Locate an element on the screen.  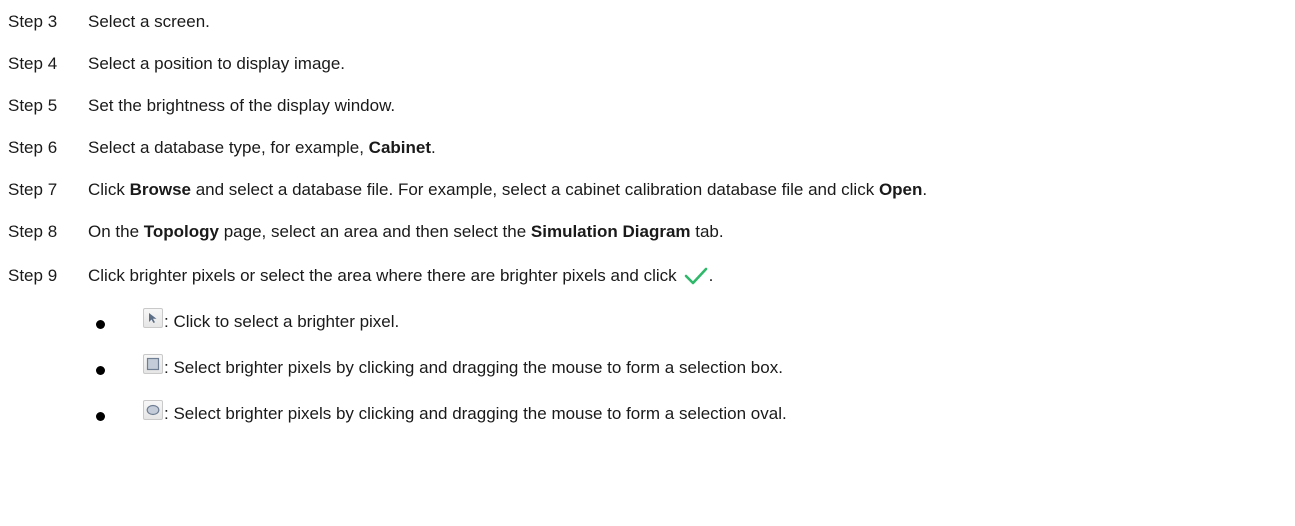
tool-description: : Click to select a brighter pixel. is located at coordinates (282, 321).